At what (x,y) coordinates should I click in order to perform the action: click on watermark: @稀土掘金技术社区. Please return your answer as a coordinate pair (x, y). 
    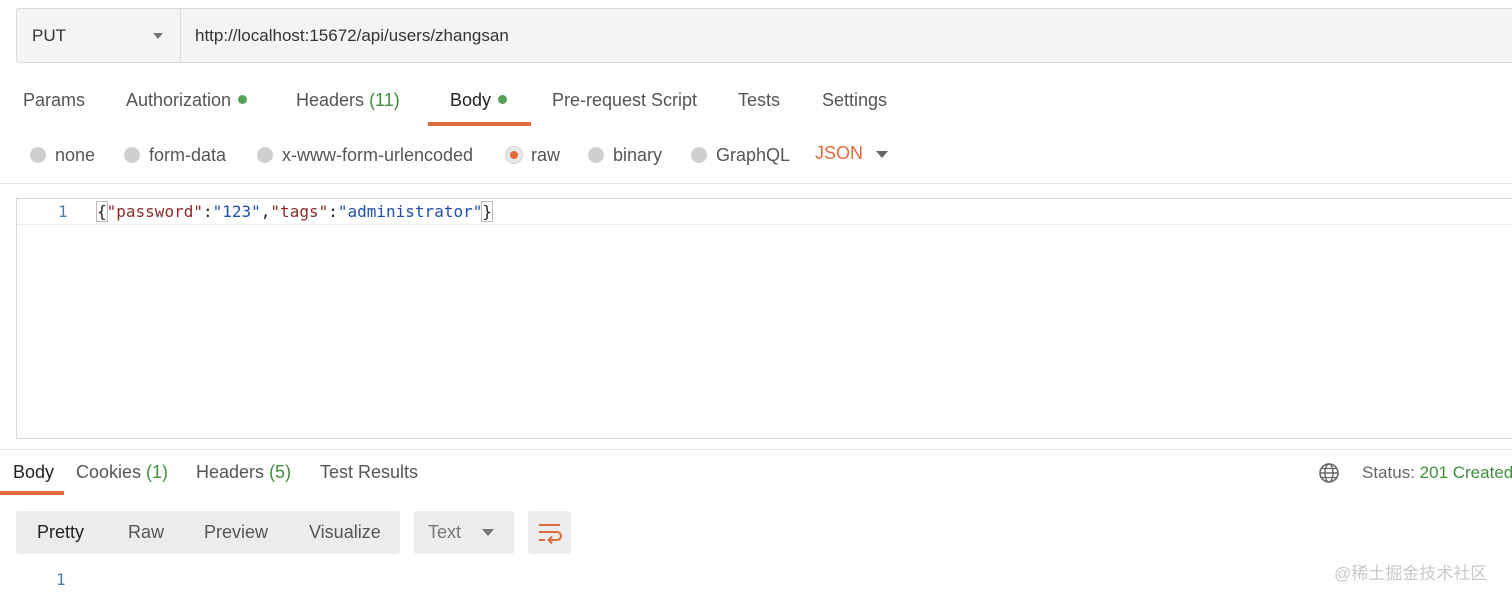
    Looking at the image, I should click on (1411, 573).